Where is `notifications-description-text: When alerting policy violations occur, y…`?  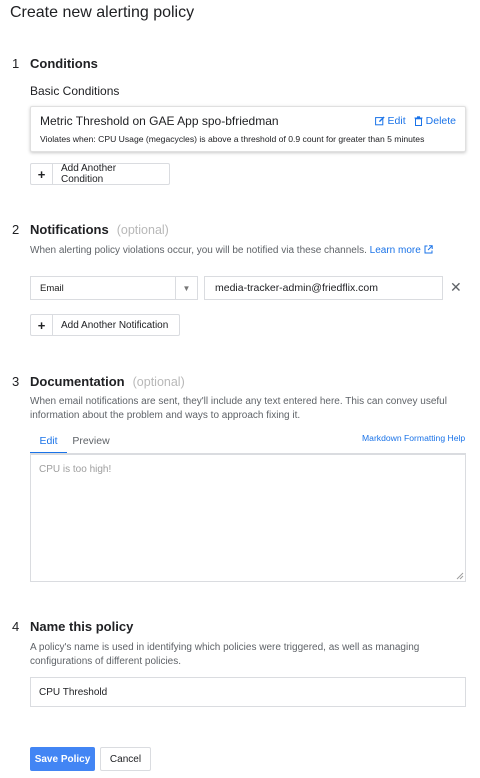
notifications-description-text: When alerting policy violations occur, y… is located at coordinates (198, 250).